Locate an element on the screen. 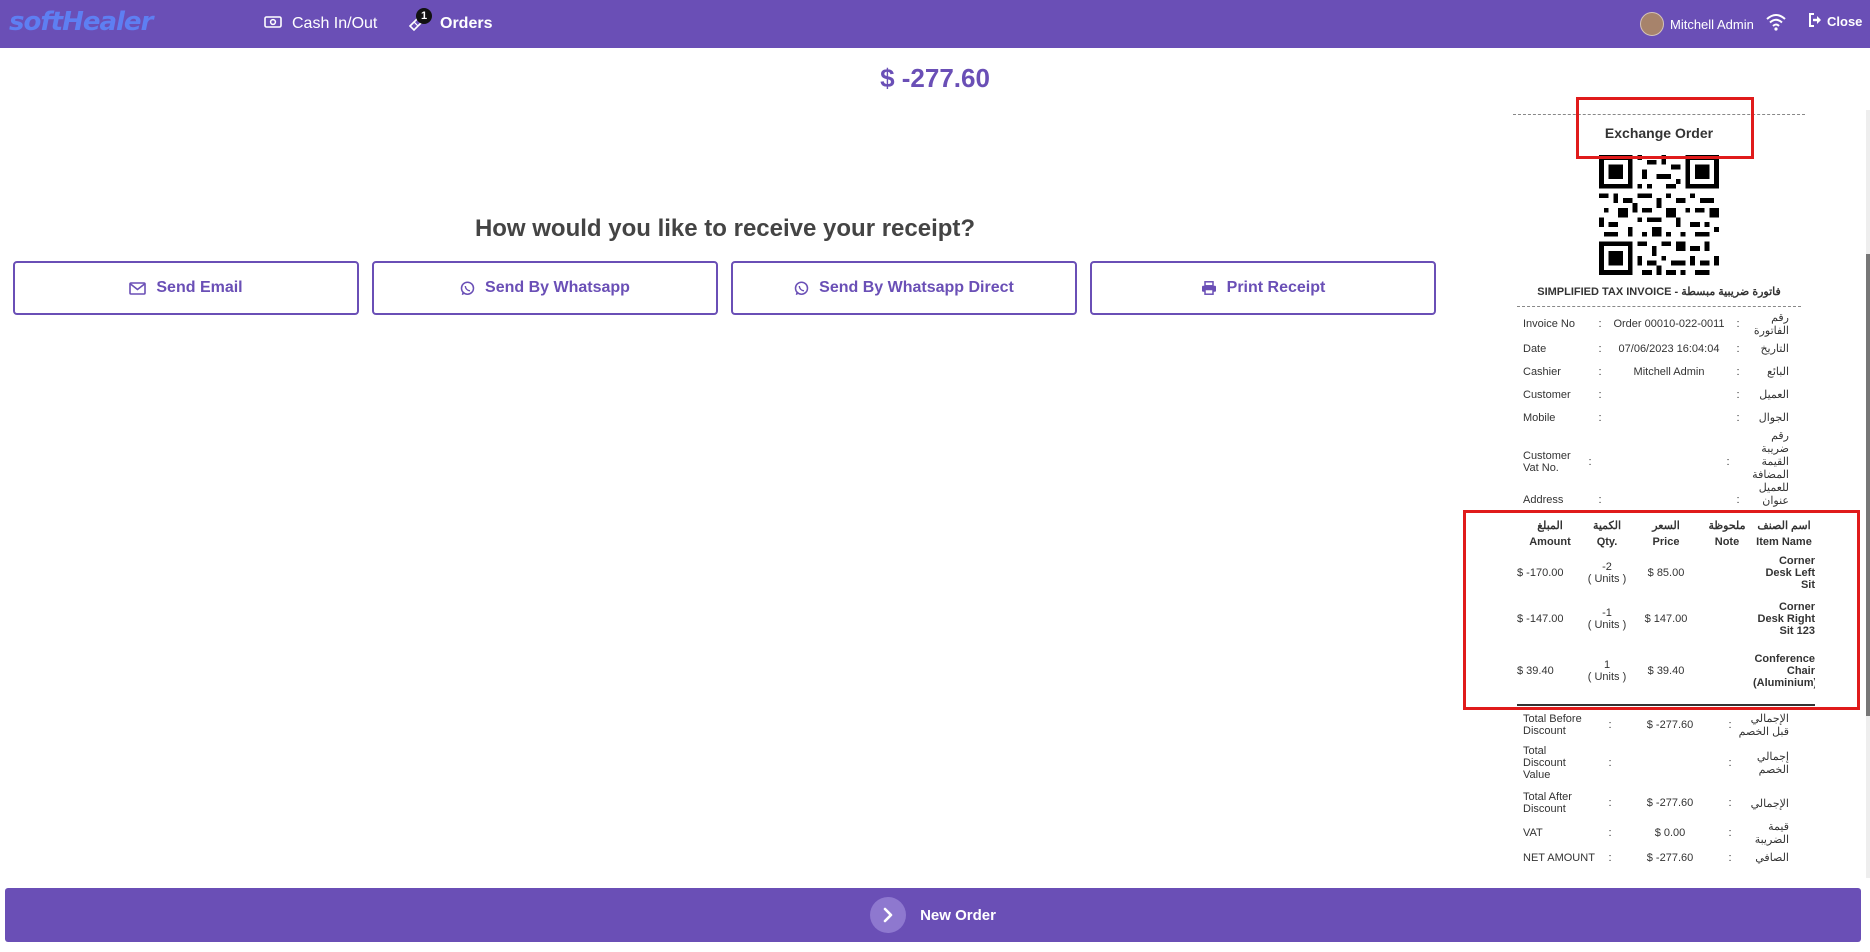 The image size is (1870, 952). total-arabic: الإجمالي قبل الخصم is located at coordinates (1763, 725).